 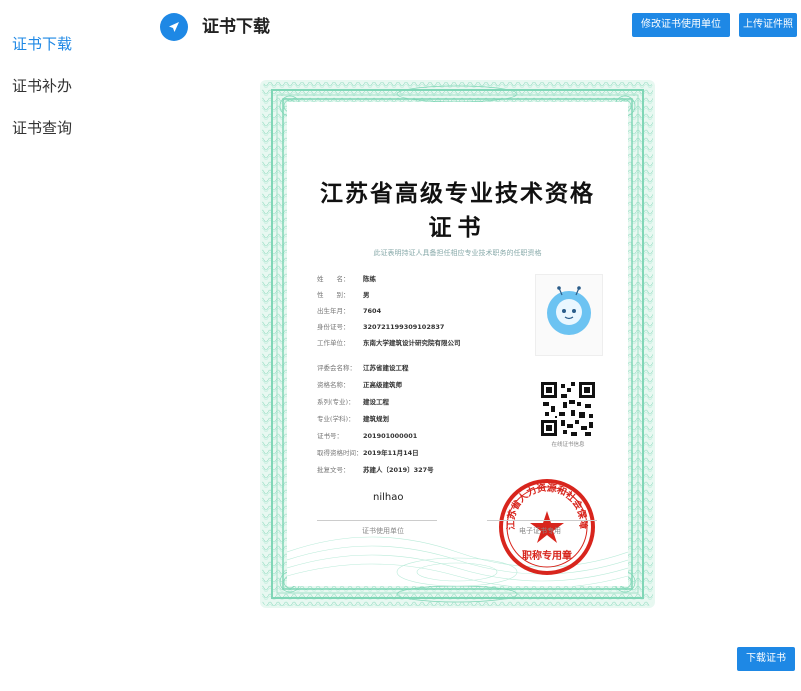 What do you see at coordinates (457, 227) in the screenshot?
I see `certificate-title-line2: 证书` at bounding box center [457, 227].